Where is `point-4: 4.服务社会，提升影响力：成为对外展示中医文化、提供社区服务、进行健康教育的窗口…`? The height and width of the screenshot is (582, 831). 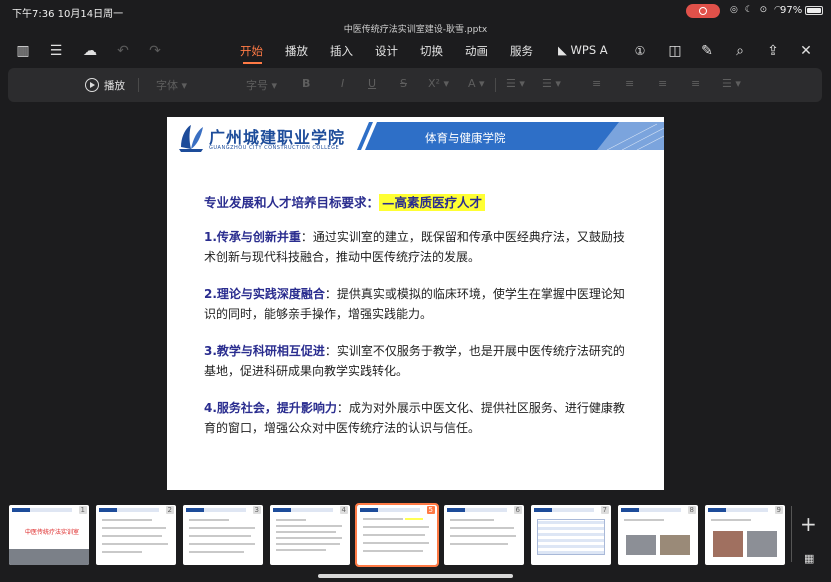
point-4: 4.服务社会，提升影响力：成为对外展示中医文化、提供社区服务、进行健康教育的窗口… is located at coordinates (414, 418).